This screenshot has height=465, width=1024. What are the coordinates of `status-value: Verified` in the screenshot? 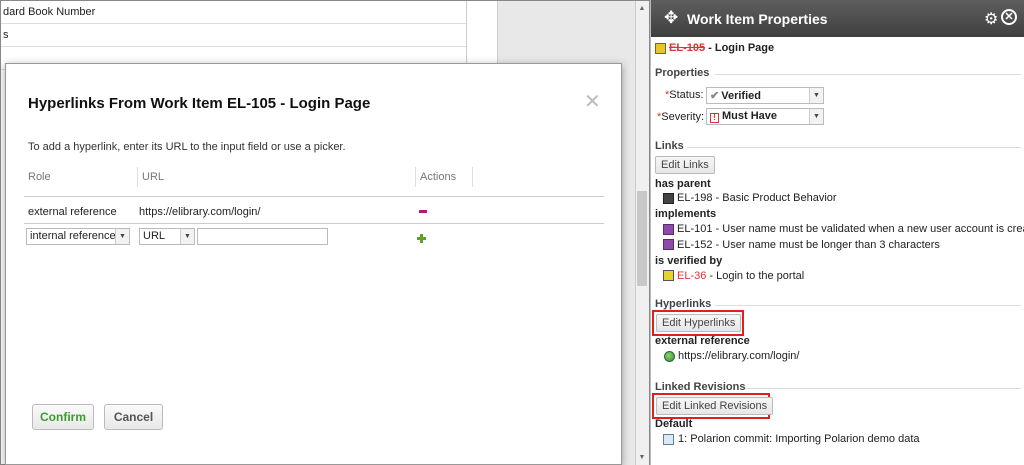 It's located at (741, 96).